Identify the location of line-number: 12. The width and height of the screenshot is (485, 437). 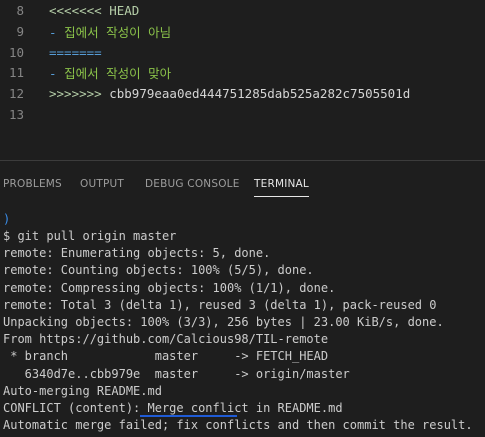
(16, 94).